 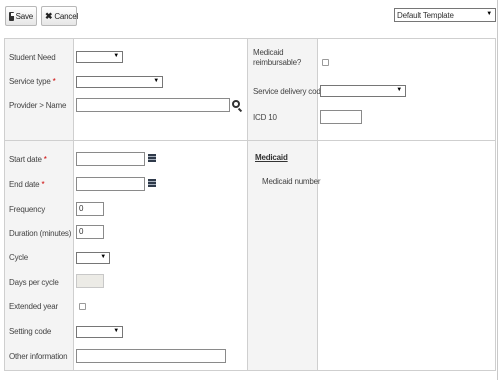 I want to click on save-icon, so click(x=12, y=16).